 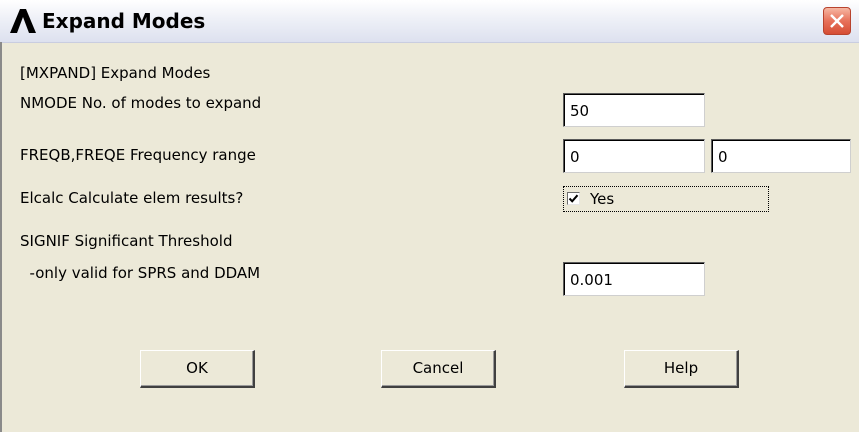 I want to click on close-icon, so click(x=837, y=21).